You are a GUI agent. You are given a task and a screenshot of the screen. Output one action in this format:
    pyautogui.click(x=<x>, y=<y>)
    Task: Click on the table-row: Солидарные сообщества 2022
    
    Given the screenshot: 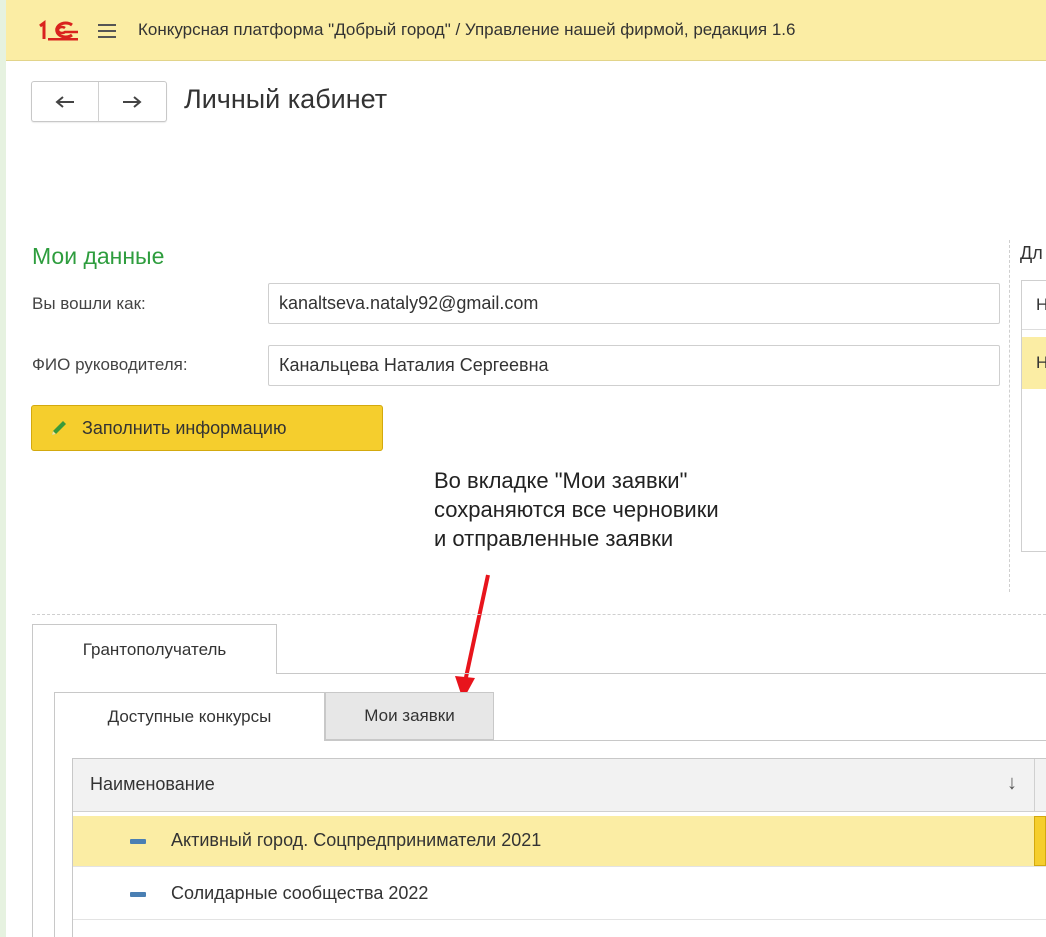 What is the action you would take?
    pyautogui.click(x=559, y=894)
    